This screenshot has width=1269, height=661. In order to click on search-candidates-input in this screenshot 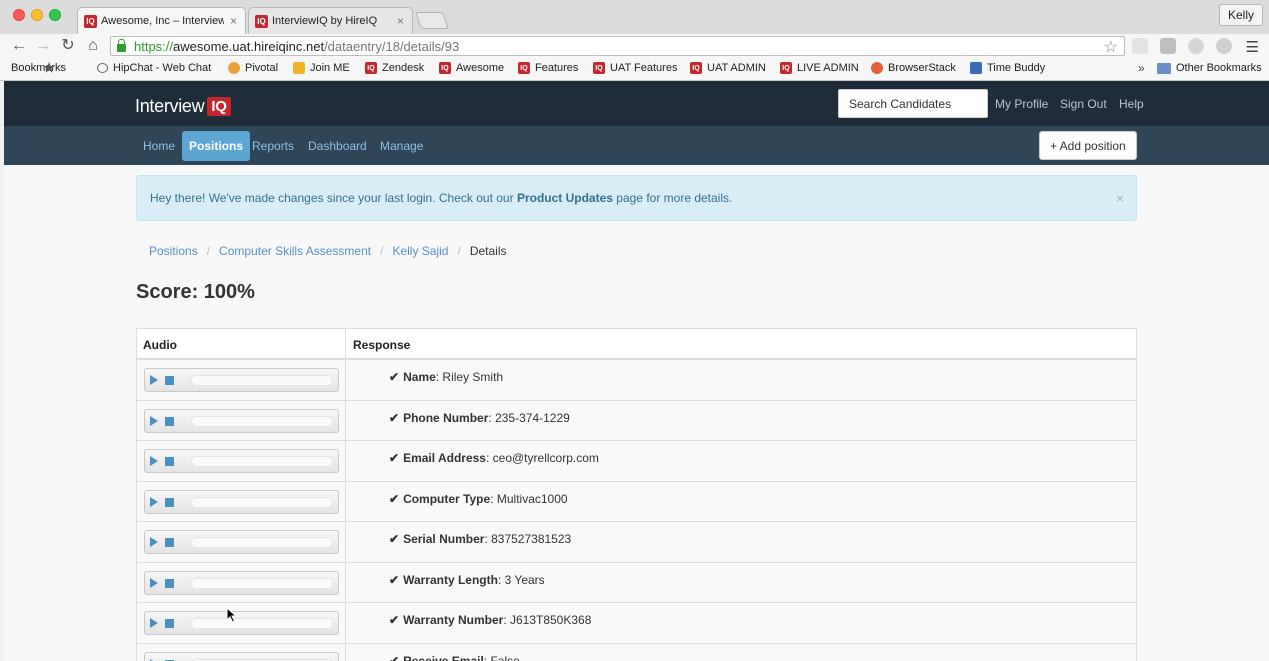, I will do `click(913, 103)`.